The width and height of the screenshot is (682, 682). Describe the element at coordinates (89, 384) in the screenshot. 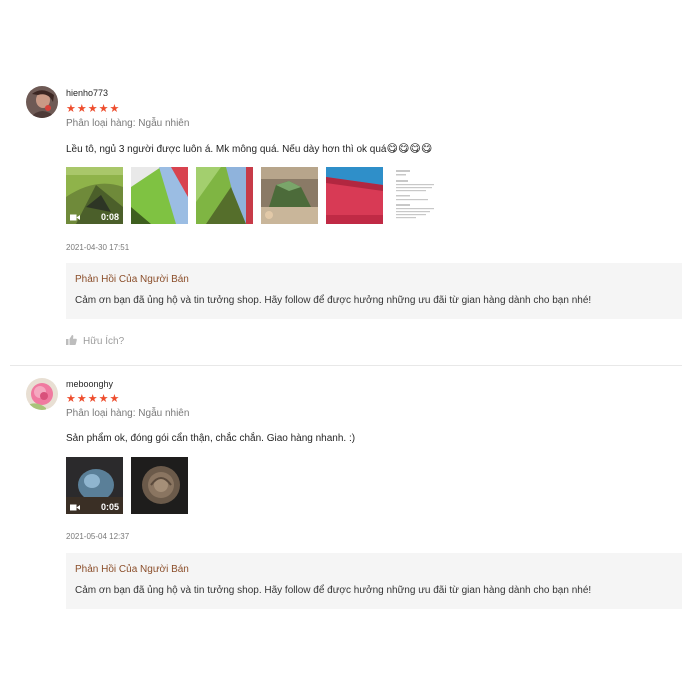

I see `username: meboonghy` at that location.